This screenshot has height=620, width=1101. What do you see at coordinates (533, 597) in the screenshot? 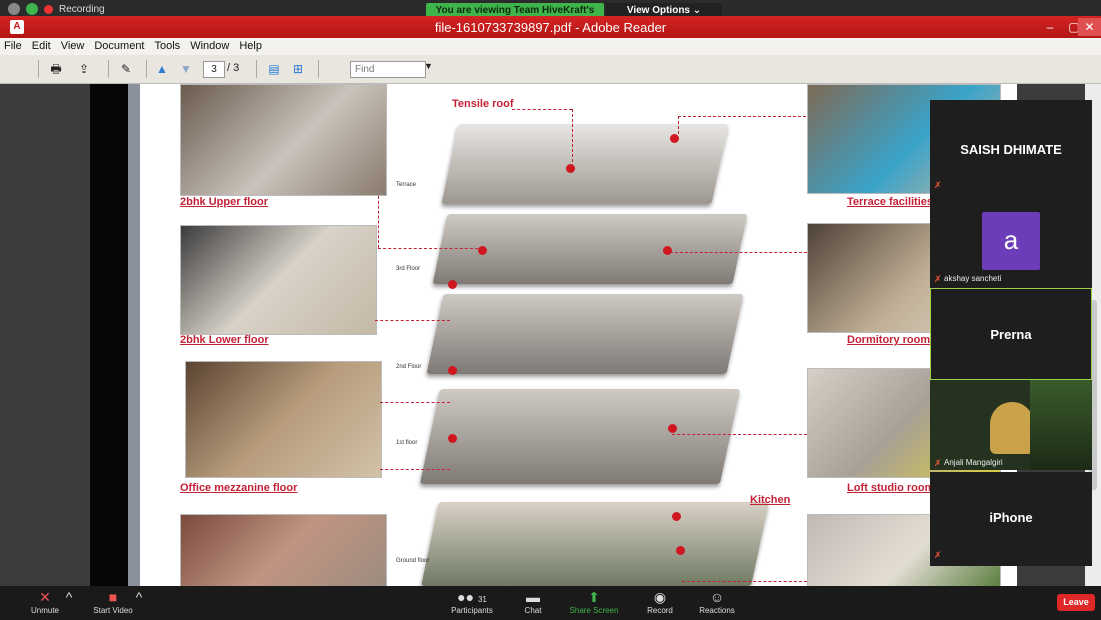
I see `chat-icon: ▬` at bounding box center [533, 597].